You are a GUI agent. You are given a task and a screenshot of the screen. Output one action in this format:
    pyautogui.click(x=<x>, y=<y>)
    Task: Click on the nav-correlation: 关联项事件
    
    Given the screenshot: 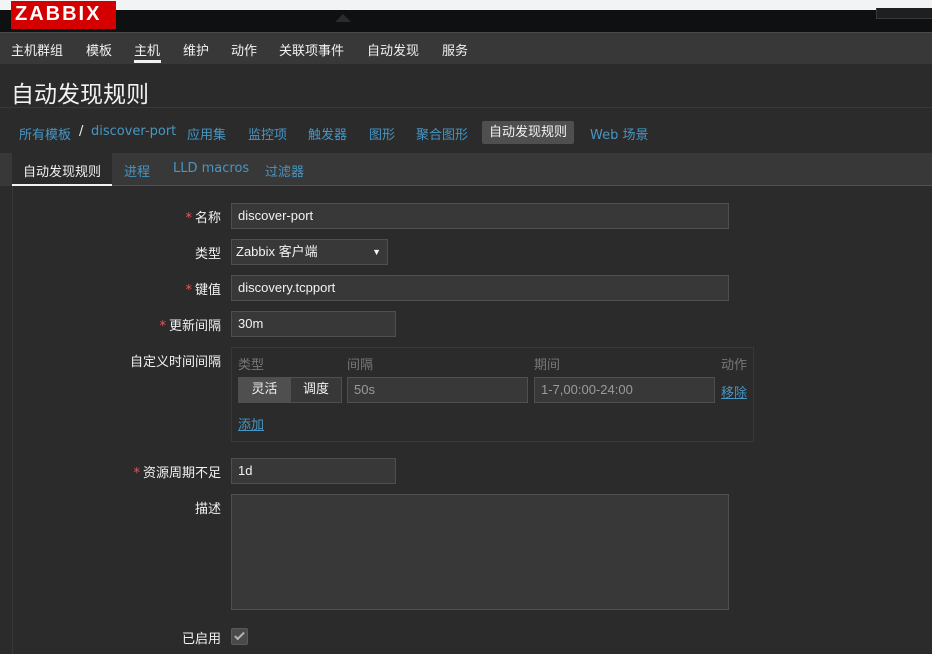 What is the action you would take?
    pyautogui.click(x=311, y=49)
    